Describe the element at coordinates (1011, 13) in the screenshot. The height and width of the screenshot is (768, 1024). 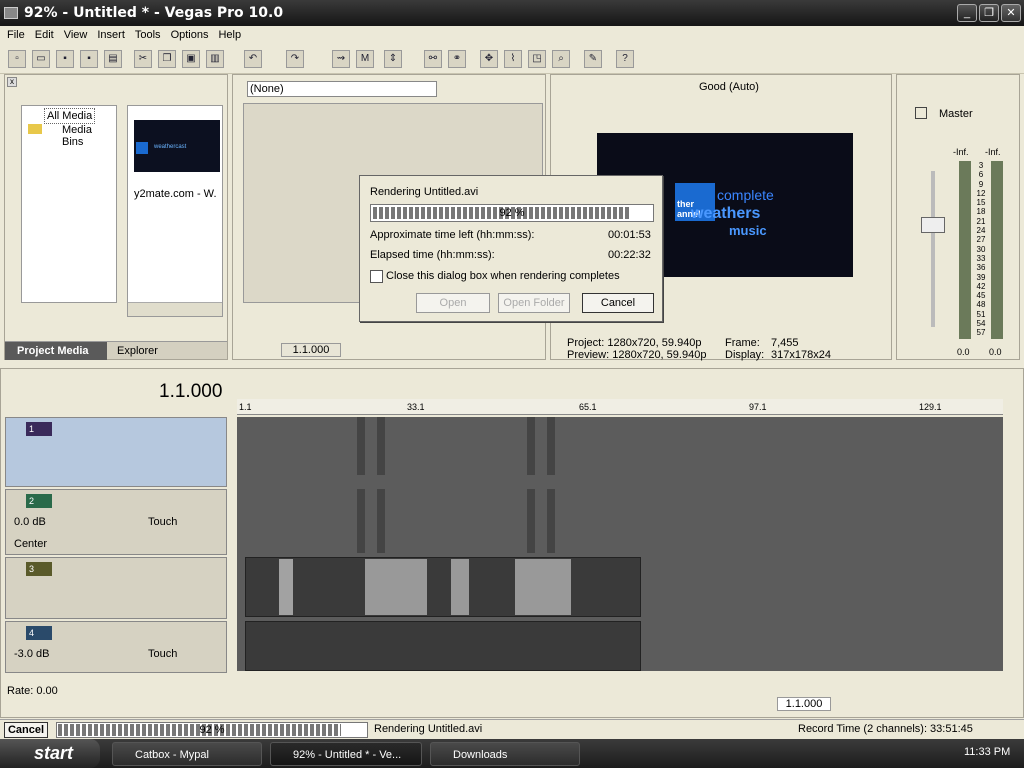
I see `close-button: ✕` at that location.